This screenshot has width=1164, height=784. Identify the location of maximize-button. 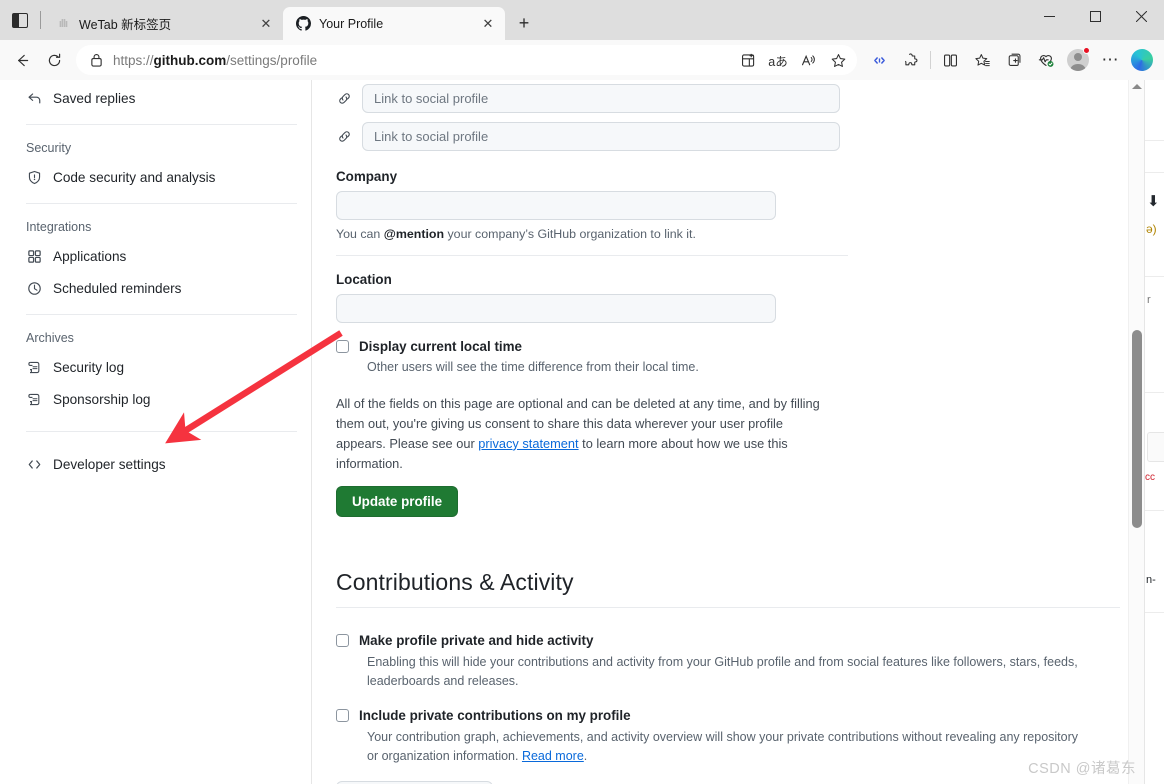
(1095, 16).